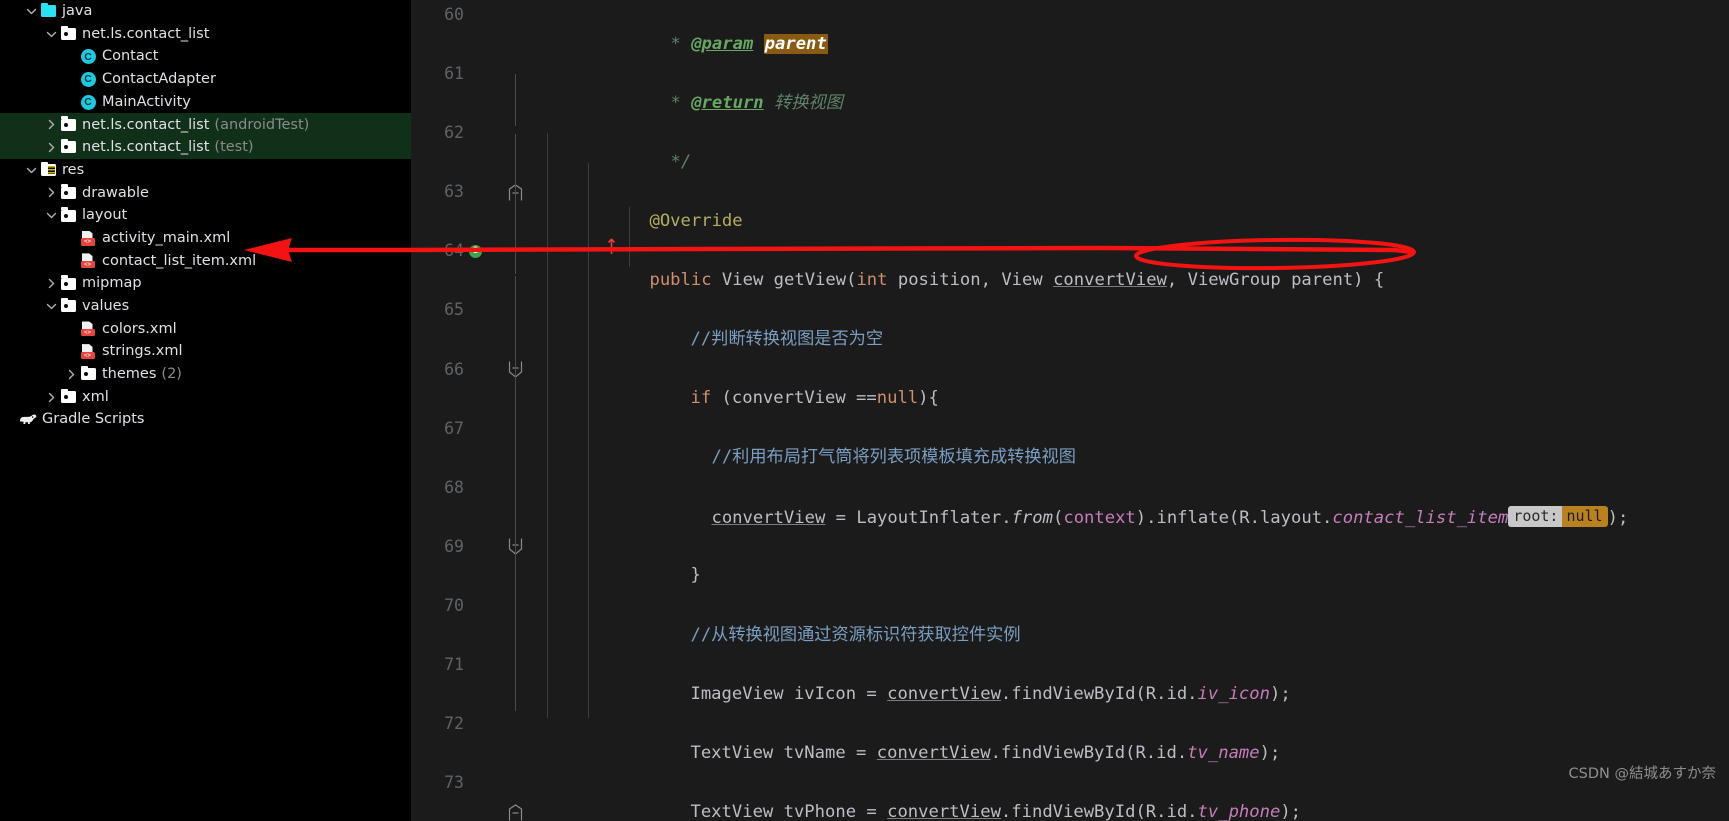 The image size is (1729, 821). Describe the element at coordinates (28, 420) in the screenshot. I see `gradle-elephant-icon` at that location.